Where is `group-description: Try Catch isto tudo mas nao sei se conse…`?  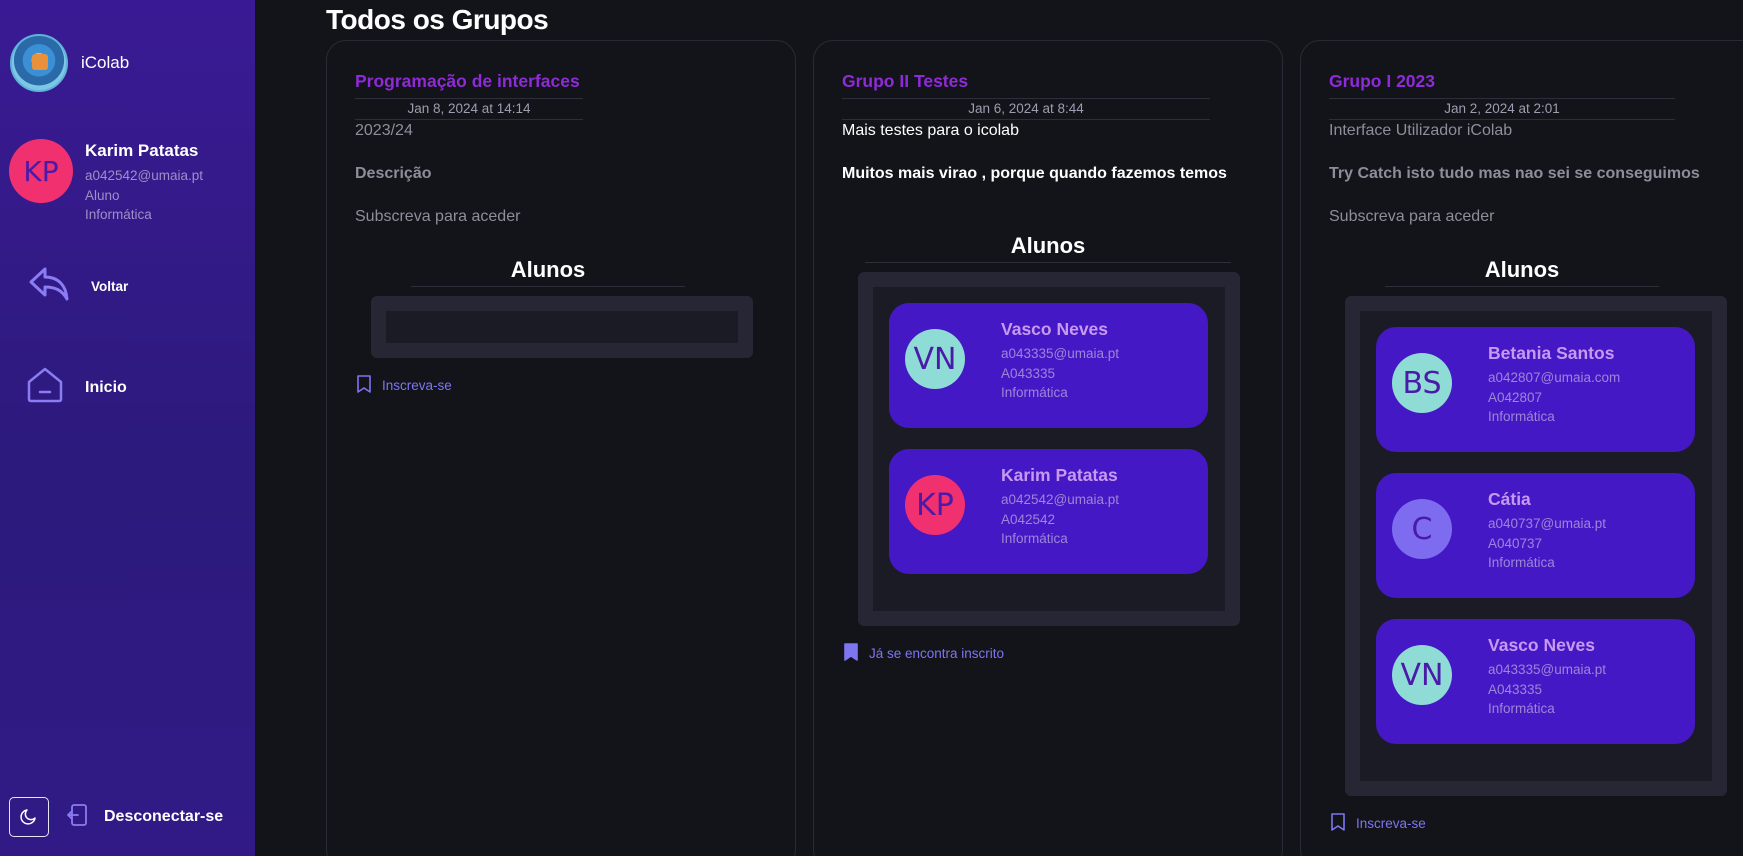
group-description: Try Catch isto tudo mas nao sei se conse… is located at coordinates (1514, 173).